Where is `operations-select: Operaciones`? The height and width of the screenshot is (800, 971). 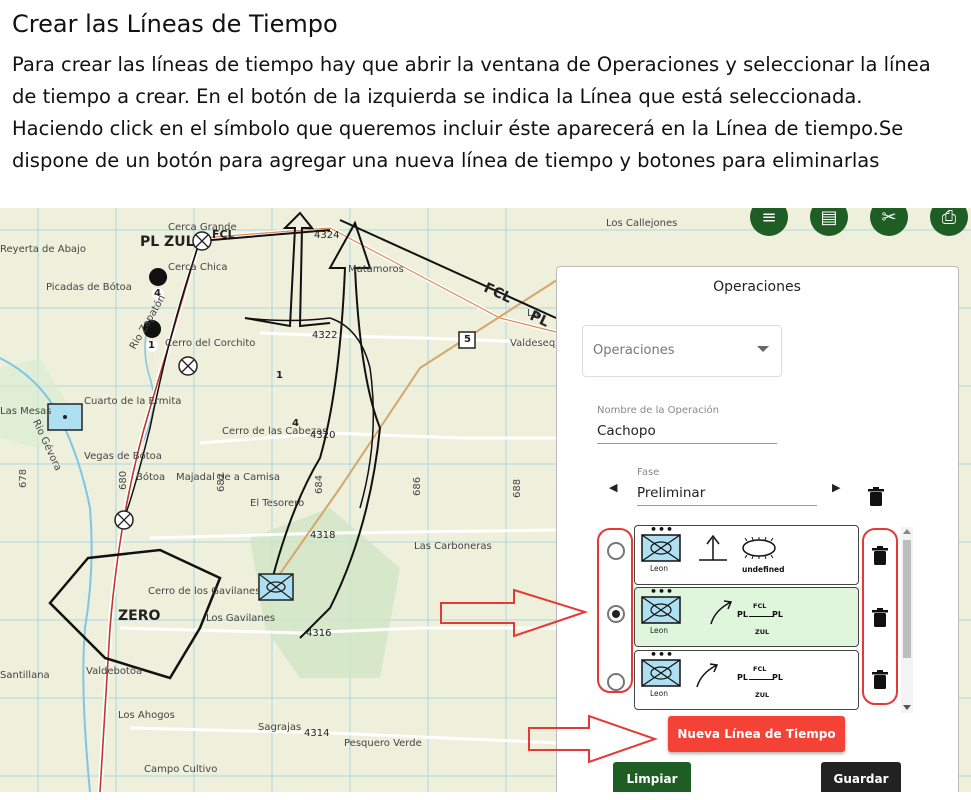 operations-select: Operaciones is located at coordinates (682, 351).